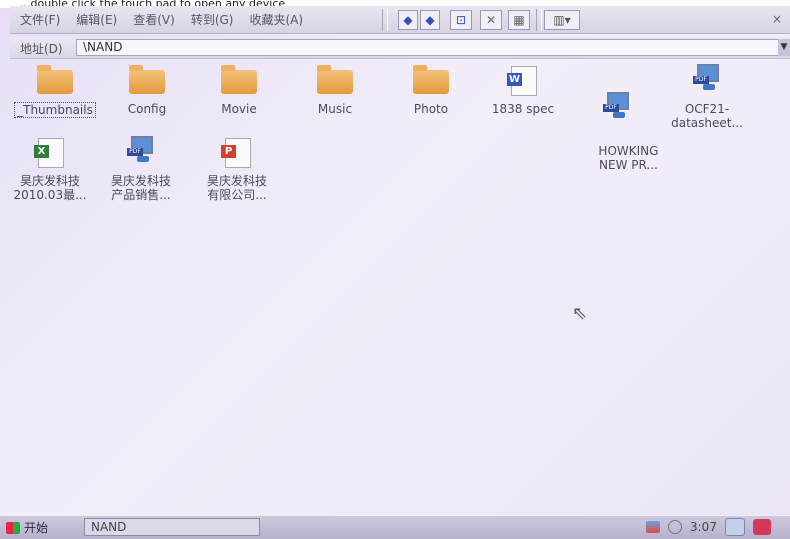 The image size is (790, 539). I want to click on system-tray: 3:07, so click(715, 527).